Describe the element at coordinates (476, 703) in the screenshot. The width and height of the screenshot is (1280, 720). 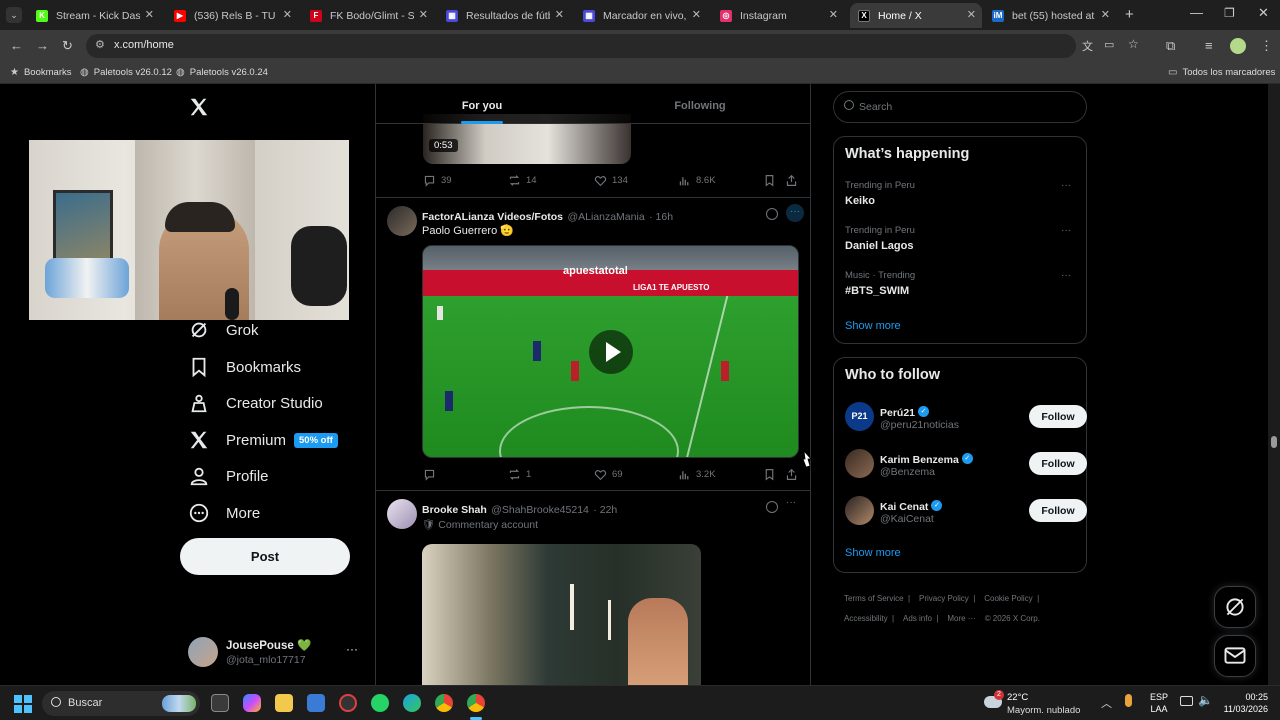
I see `chrome-active-icon` at that location.